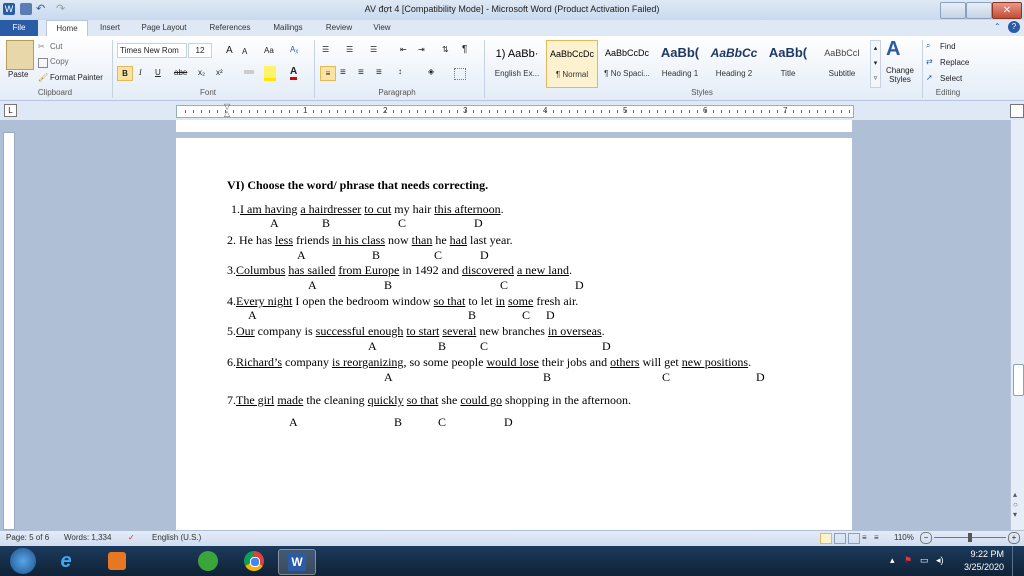 This screenshot has height=576, width=1024. Describe the element at coordinates (864, 537) in the screenshot. I see `outline-view-icon: ≡` at that location.